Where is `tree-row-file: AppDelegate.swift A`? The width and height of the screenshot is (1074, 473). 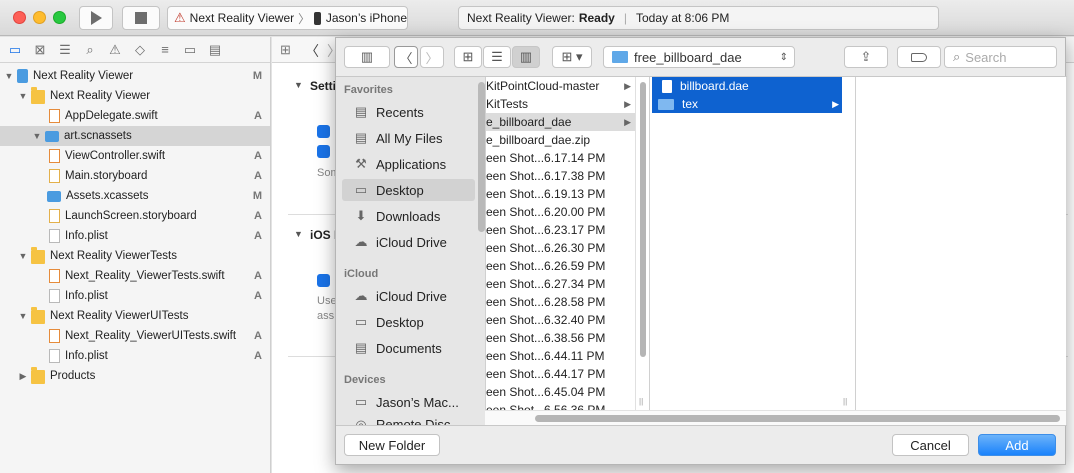 tree-row-file: AppDelegate.swift A is located at coordinates (135, 116).